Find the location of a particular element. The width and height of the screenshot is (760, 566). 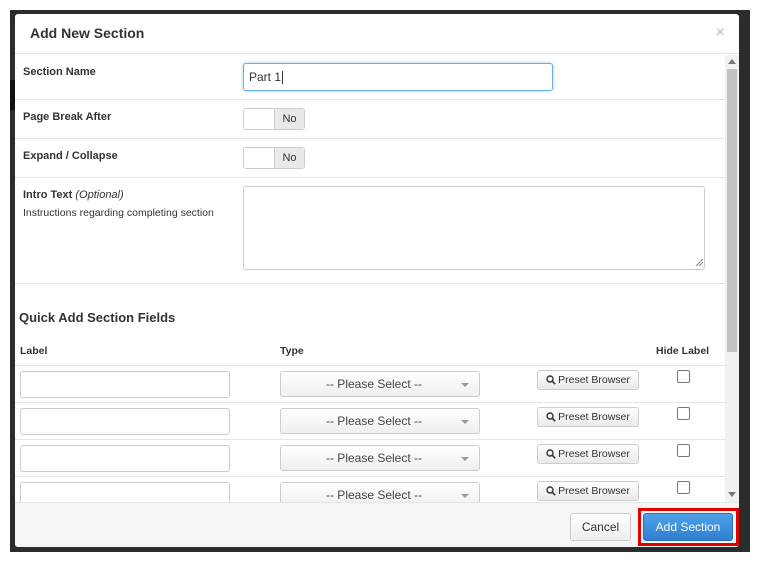

section-name-row: Section Name Part 1 is located at coordinates (370, 77).